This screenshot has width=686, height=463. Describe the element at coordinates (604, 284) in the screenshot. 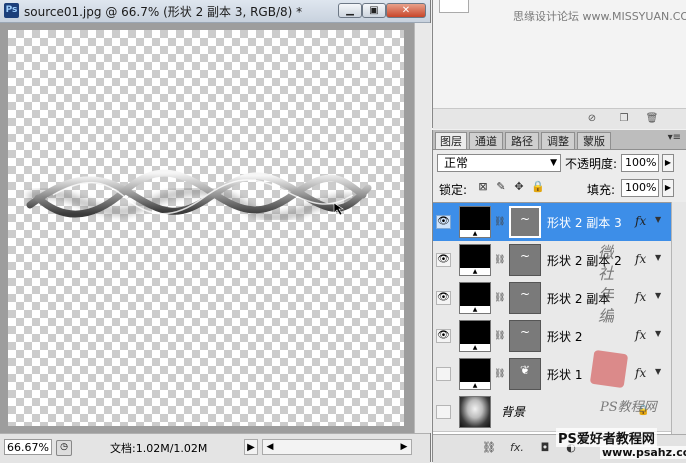

I see `cursive-watermark-vertical: 微 社 年 编` at that location.